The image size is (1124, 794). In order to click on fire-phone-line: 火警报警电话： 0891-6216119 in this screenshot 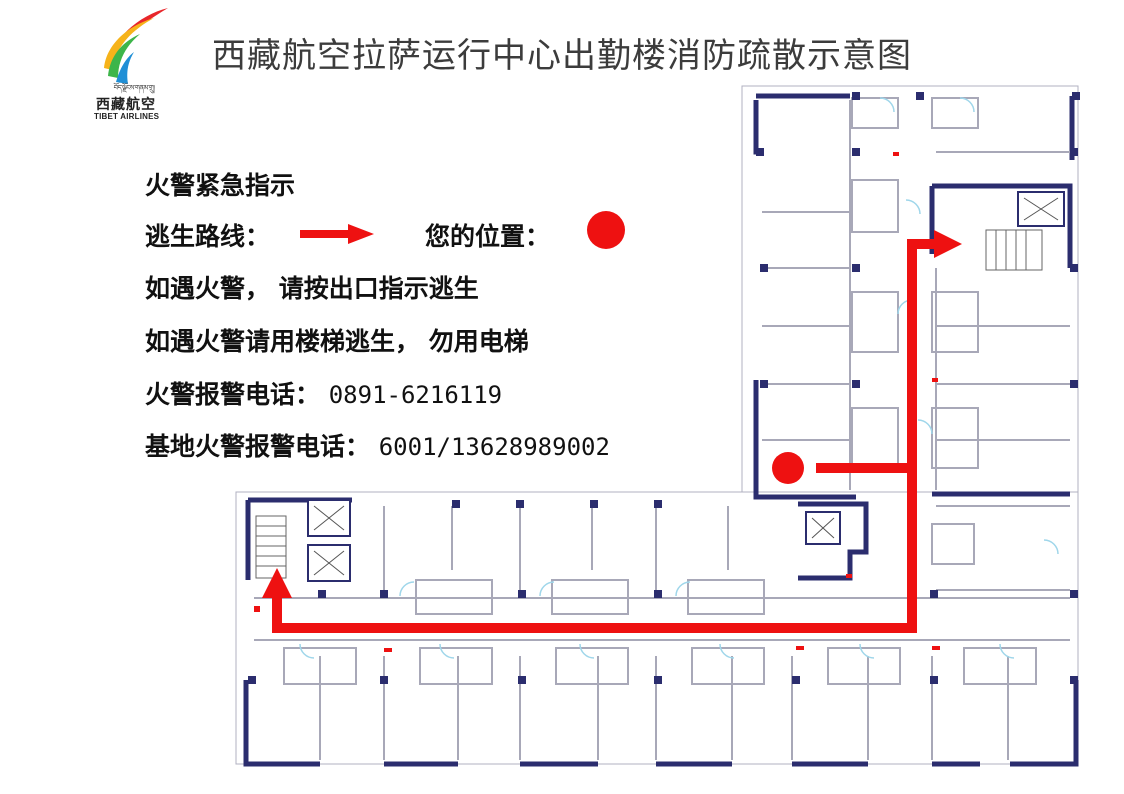, I will do `click(323, 393)`.